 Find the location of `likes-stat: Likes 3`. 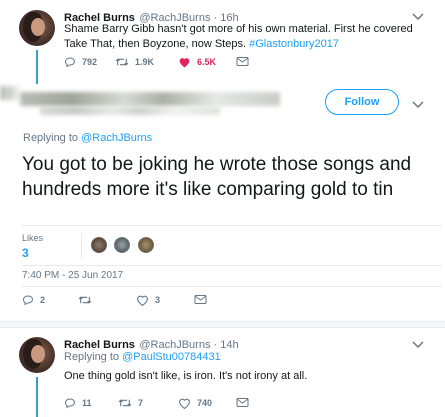

likes-stat: Likes 3 is located at coordinates (32, 246).